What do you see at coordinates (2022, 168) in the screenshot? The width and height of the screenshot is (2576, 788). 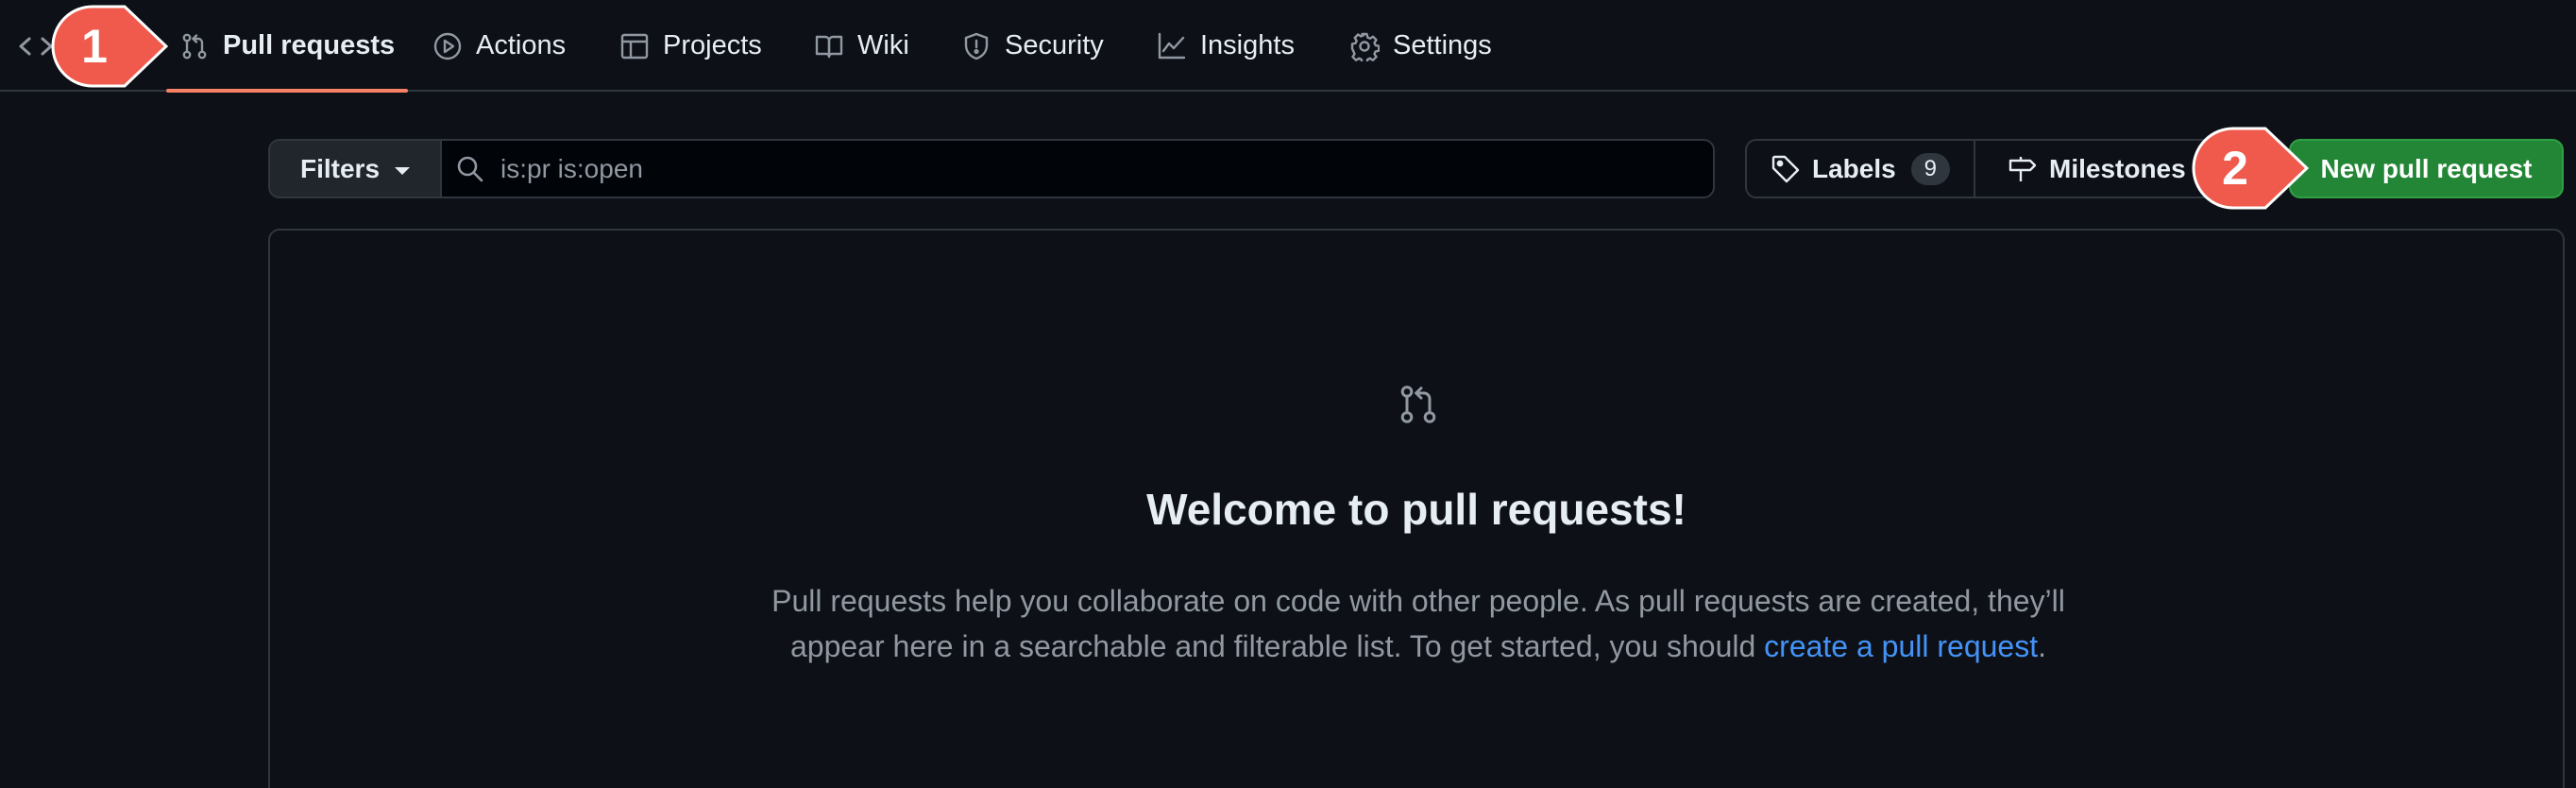 I see `milestone-icon` at bounding box center [2022, 168].